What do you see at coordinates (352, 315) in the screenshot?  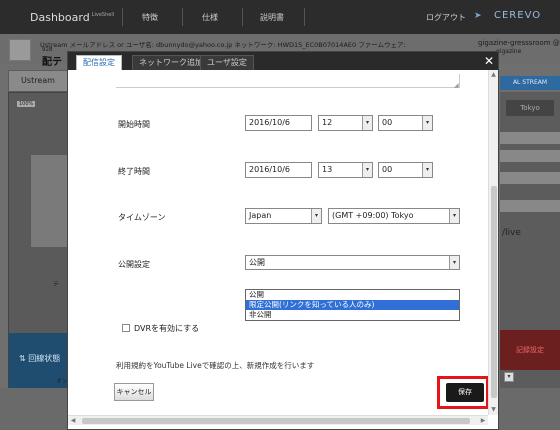 I see `privacy-option-private: 非公開` at bounding box center [352, 315].